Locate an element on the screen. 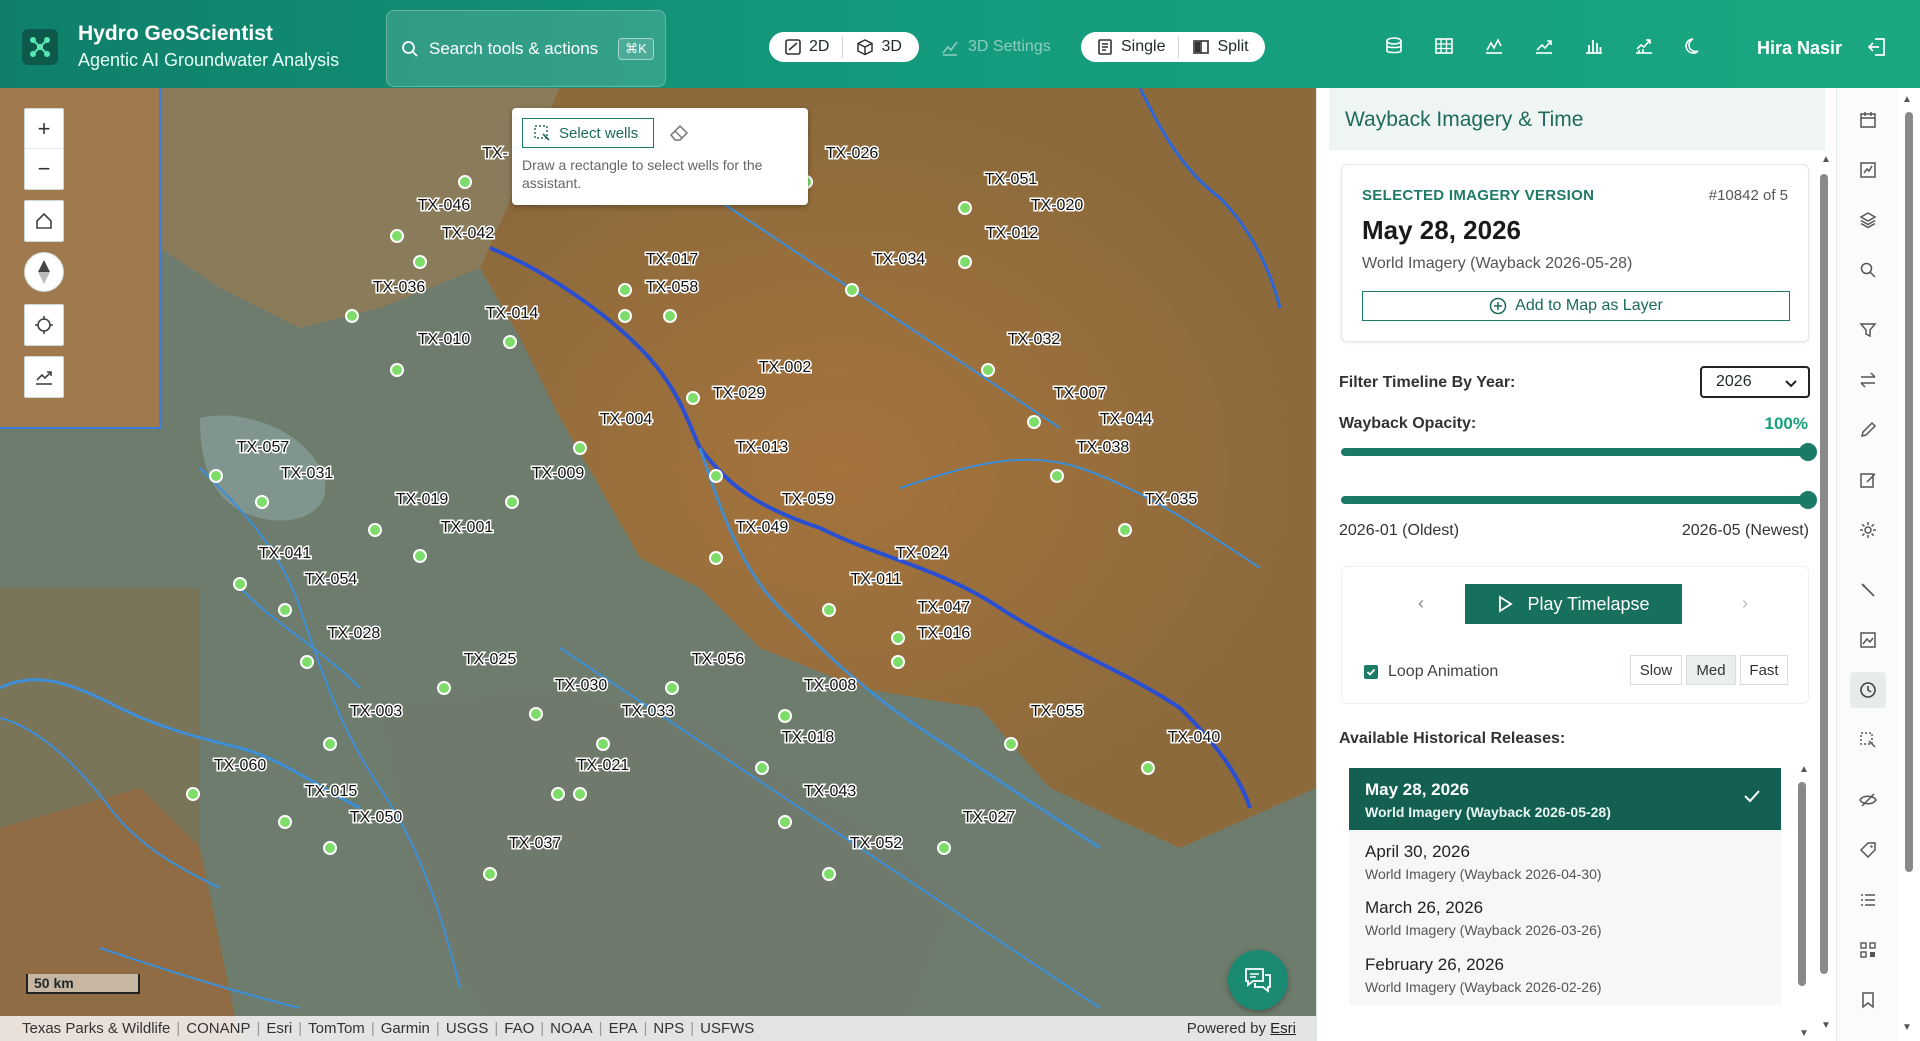 The width and height of the screenshot is (1920, 1041). elevation-button is located at coordinates (44, 377).